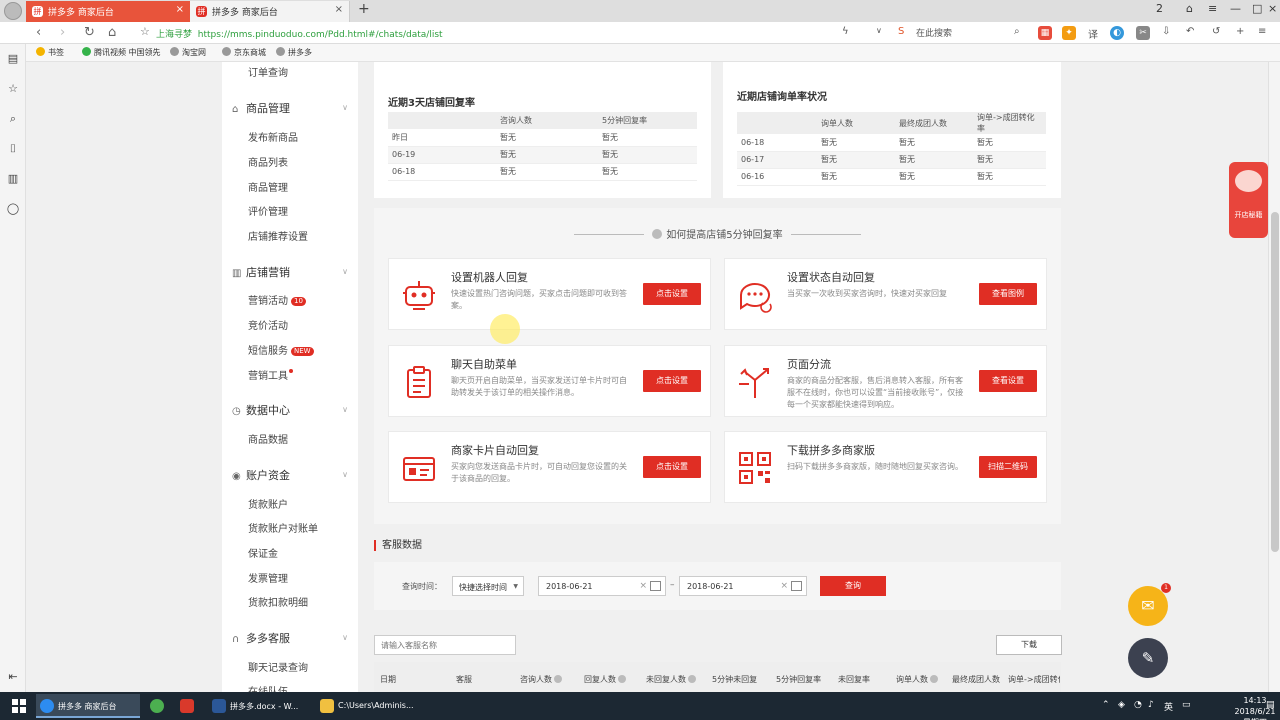 Image resolution: width=1280 pixels, height=720 pixels. What do you see at coordinates (1106, 705) in the screenshot?
I see `tray-chevron-icon: ⌃` at bounding box center [1106, 705].